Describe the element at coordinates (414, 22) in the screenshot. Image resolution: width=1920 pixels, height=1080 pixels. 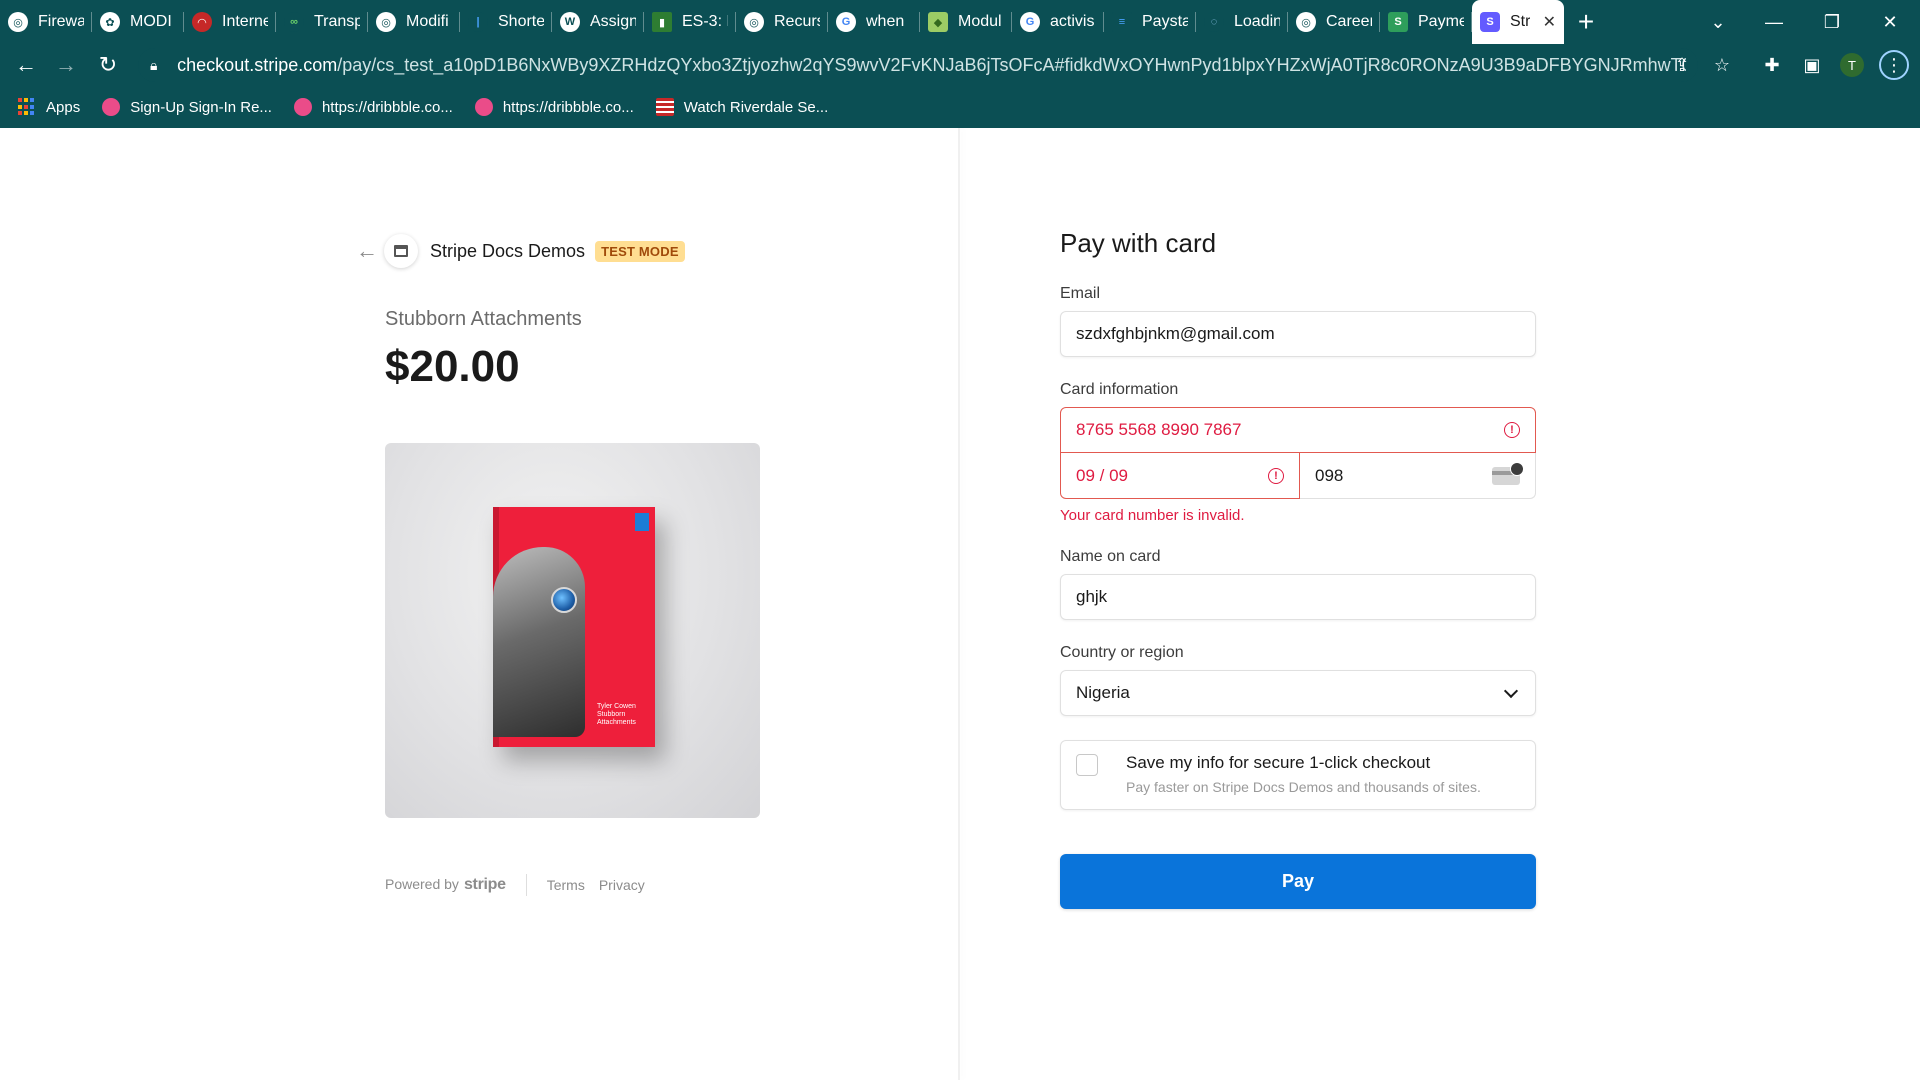
I see `browser-tab: ◎ Modifi` at that location.